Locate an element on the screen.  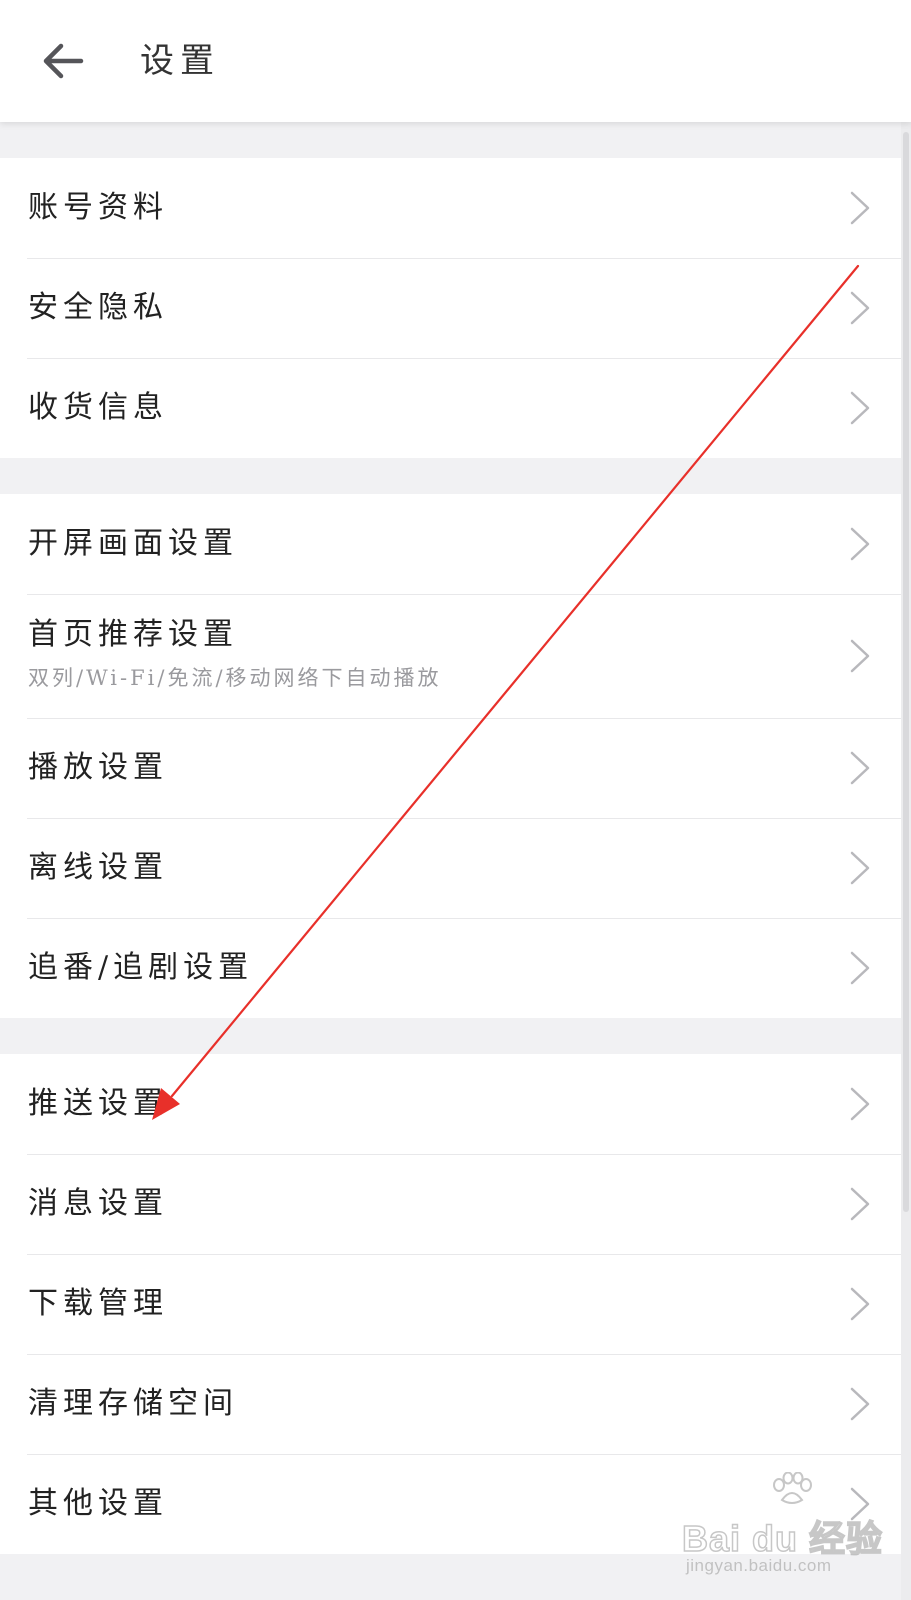
settings-item-push: 推送设置 is located at coordinates (450, 1104).